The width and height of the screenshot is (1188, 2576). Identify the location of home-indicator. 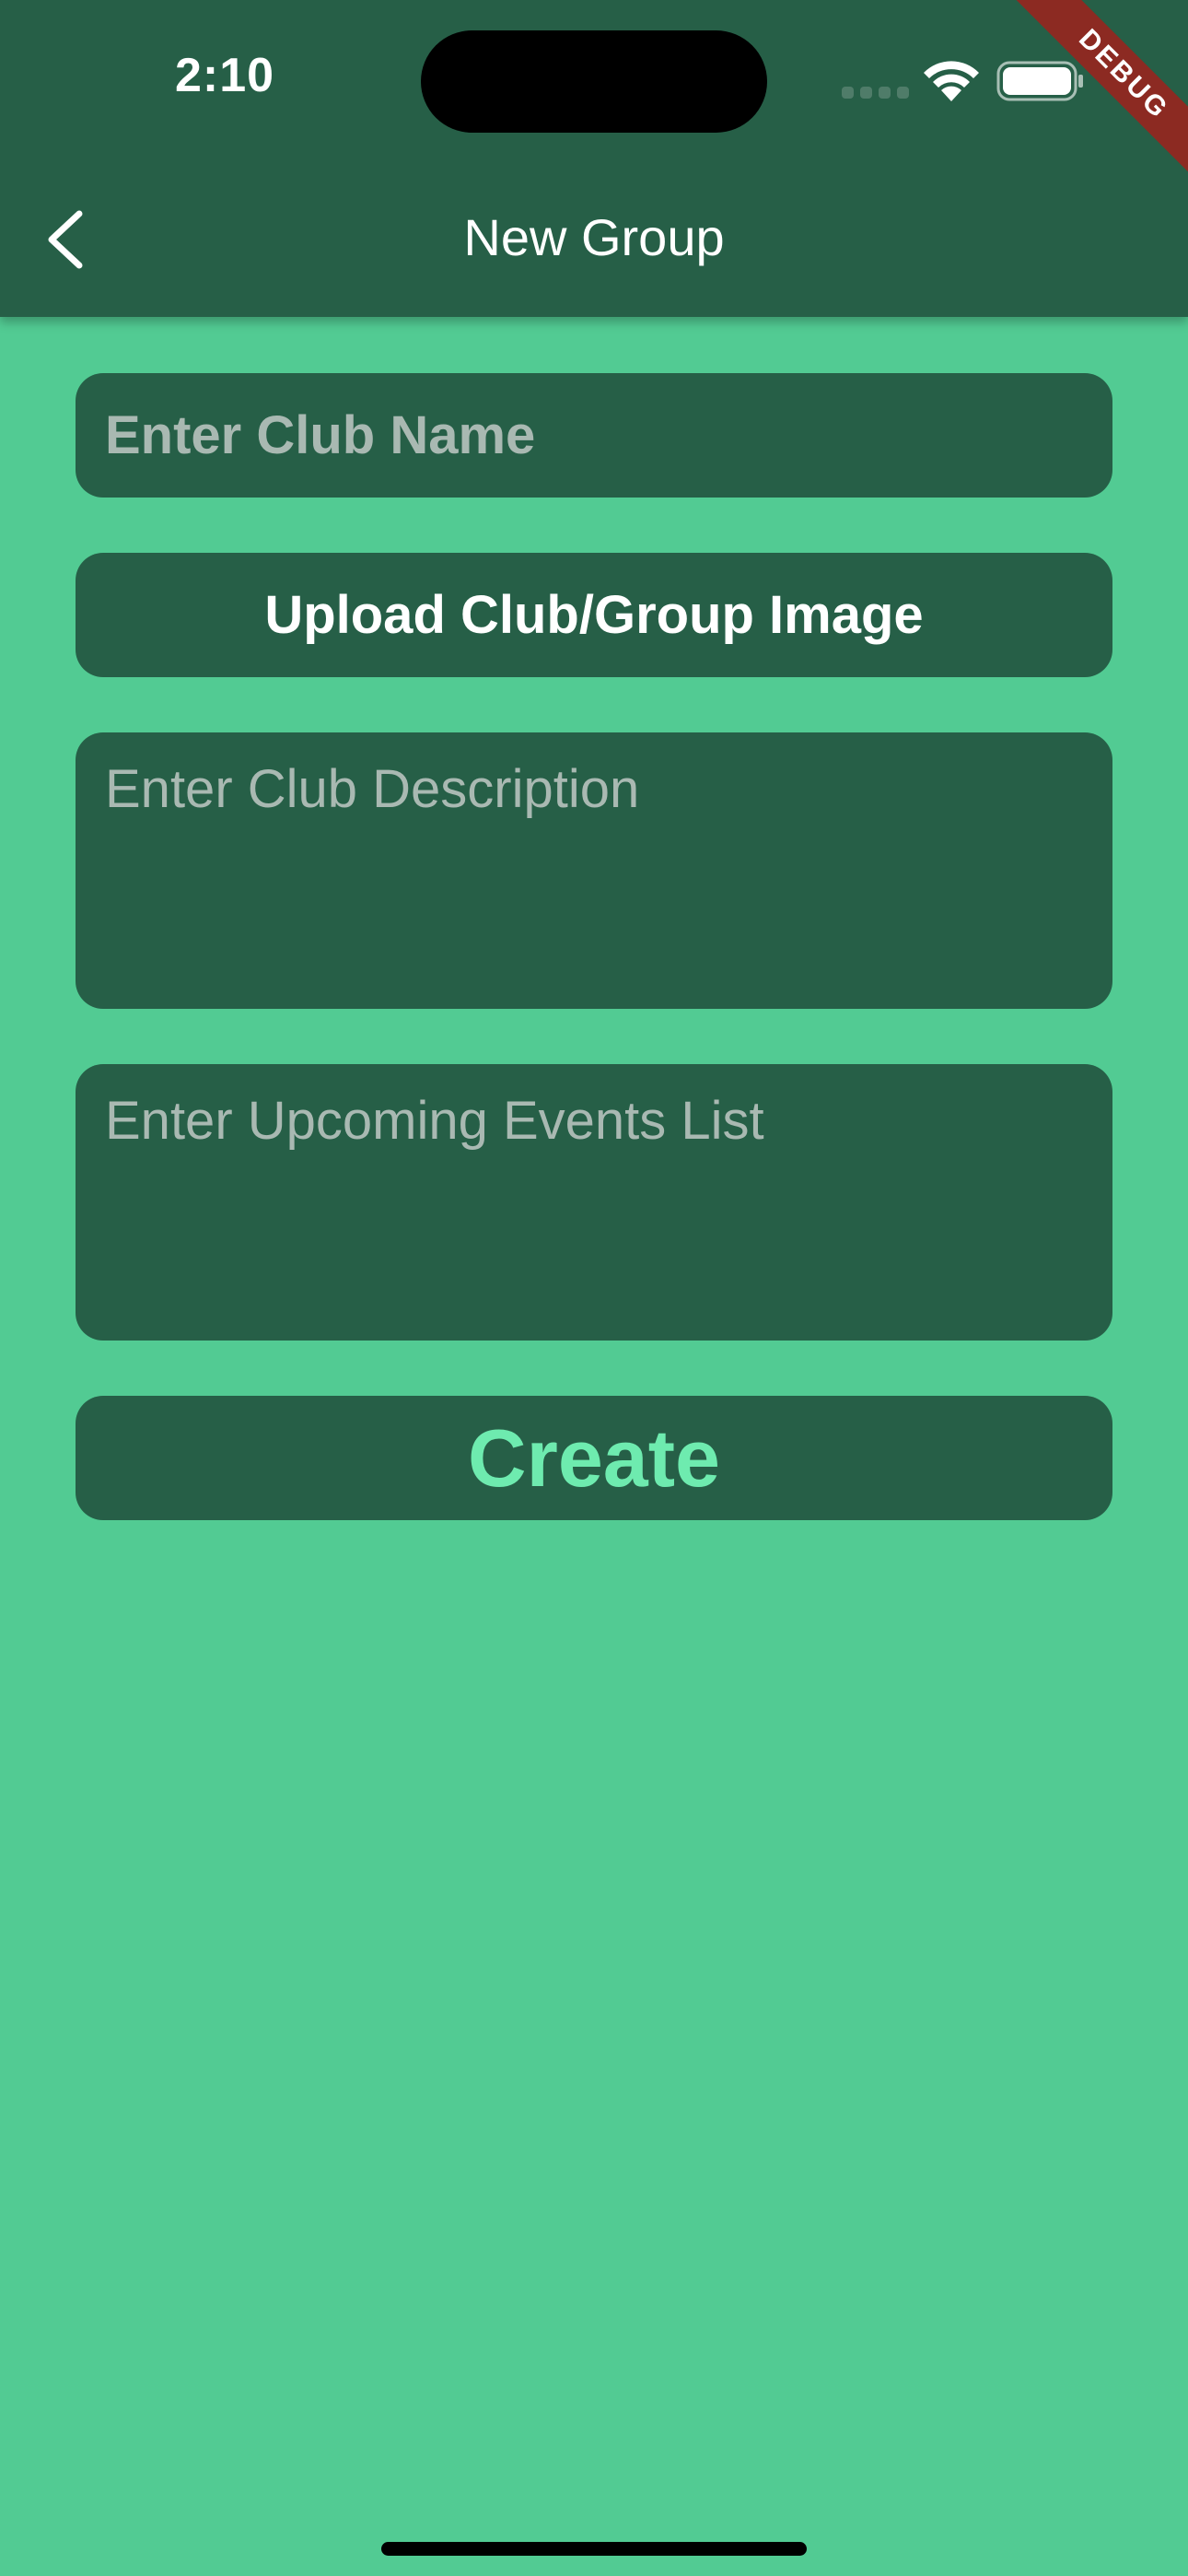
(594, 2549).